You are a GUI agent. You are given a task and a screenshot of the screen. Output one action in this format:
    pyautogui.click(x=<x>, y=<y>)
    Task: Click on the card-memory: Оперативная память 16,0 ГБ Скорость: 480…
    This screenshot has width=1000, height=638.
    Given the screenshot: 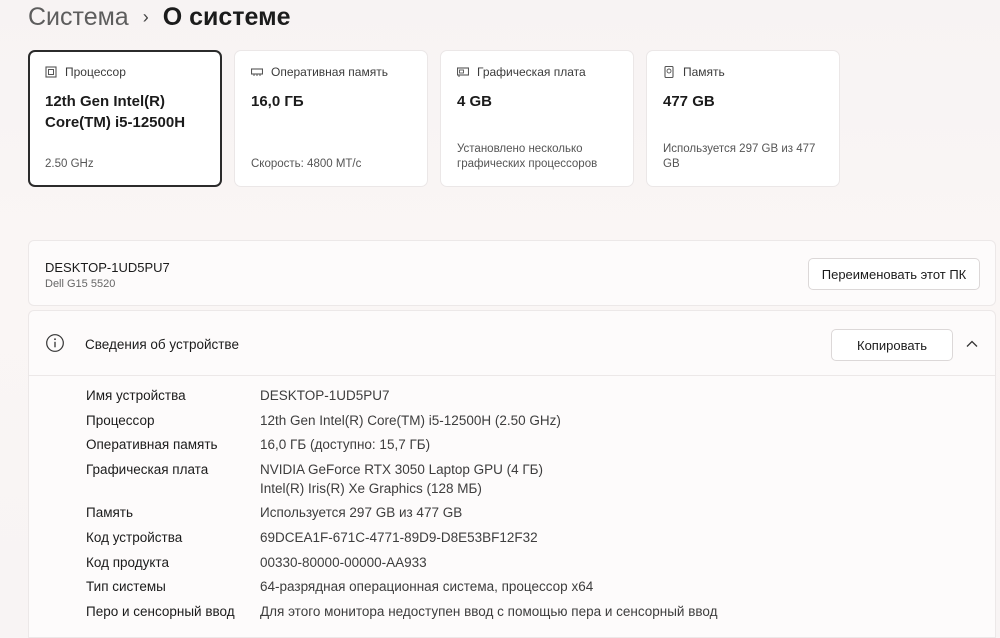 What is the action you would take?
    pyautogui.click(x=331, y=118)
    